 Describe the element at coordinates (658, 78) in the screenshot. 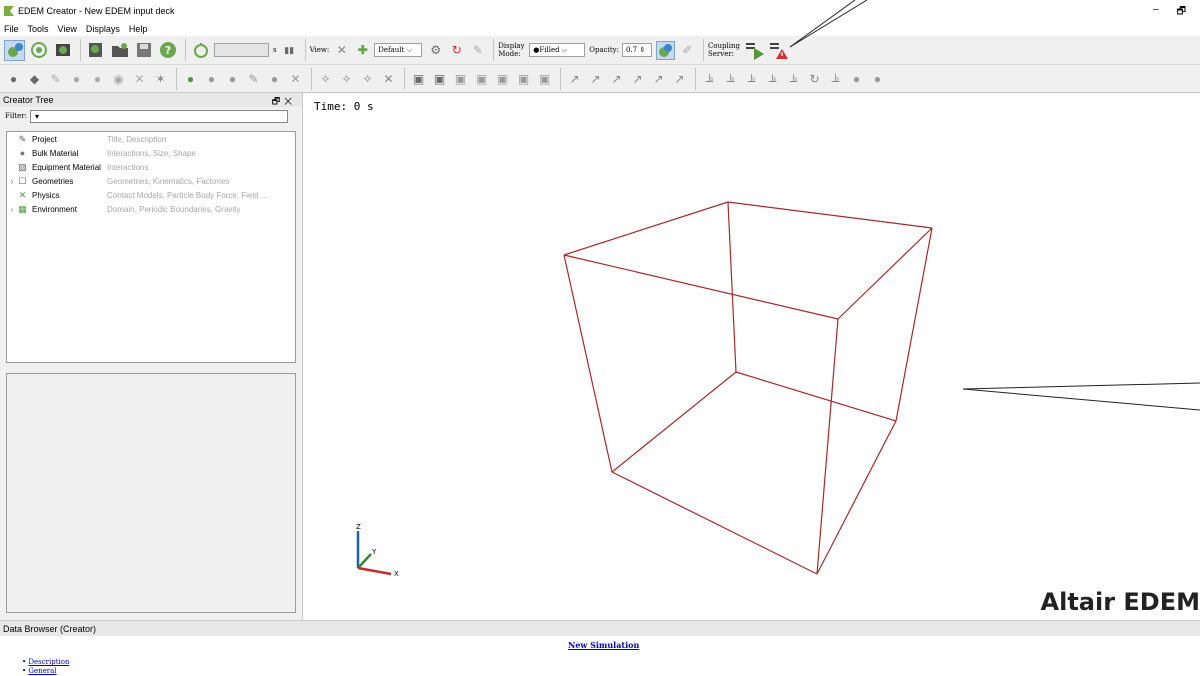

I see `kinematic-5-icon: ↗` at that location.